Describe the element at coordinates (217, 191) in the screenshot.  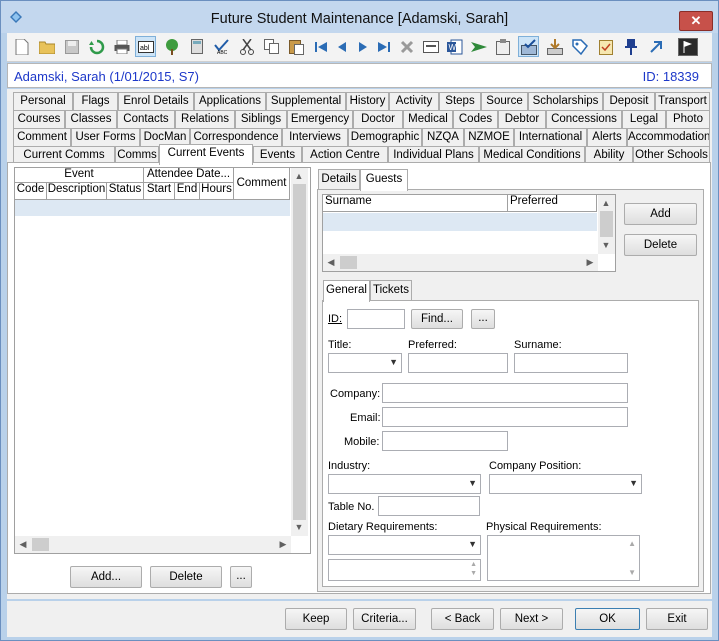
I see `hours-header: Hours` at that location.